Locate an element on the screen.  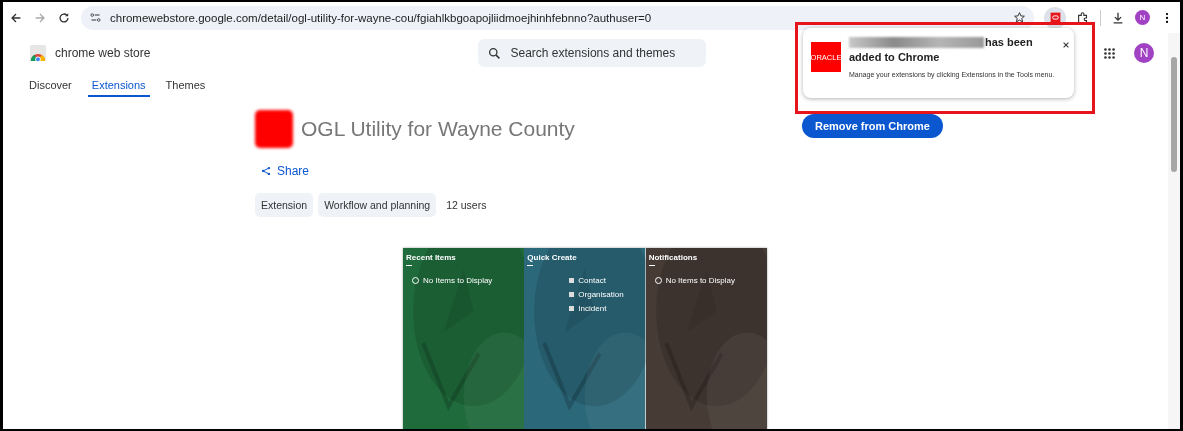
user-count: 12 users is located at coordinates (466, 205).